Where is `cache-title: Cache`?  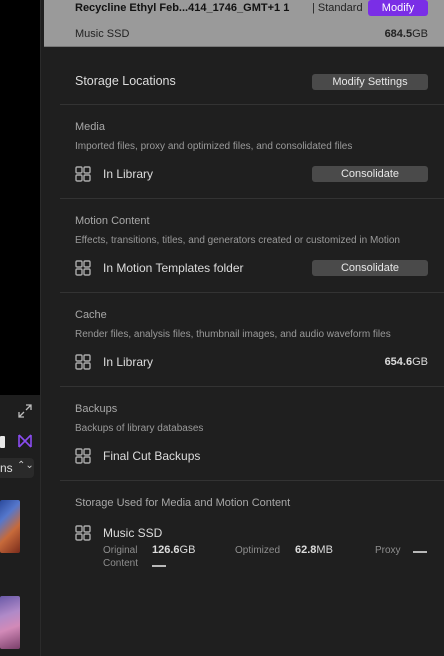
cache-title: Cache is located at coordinates (91, 315).